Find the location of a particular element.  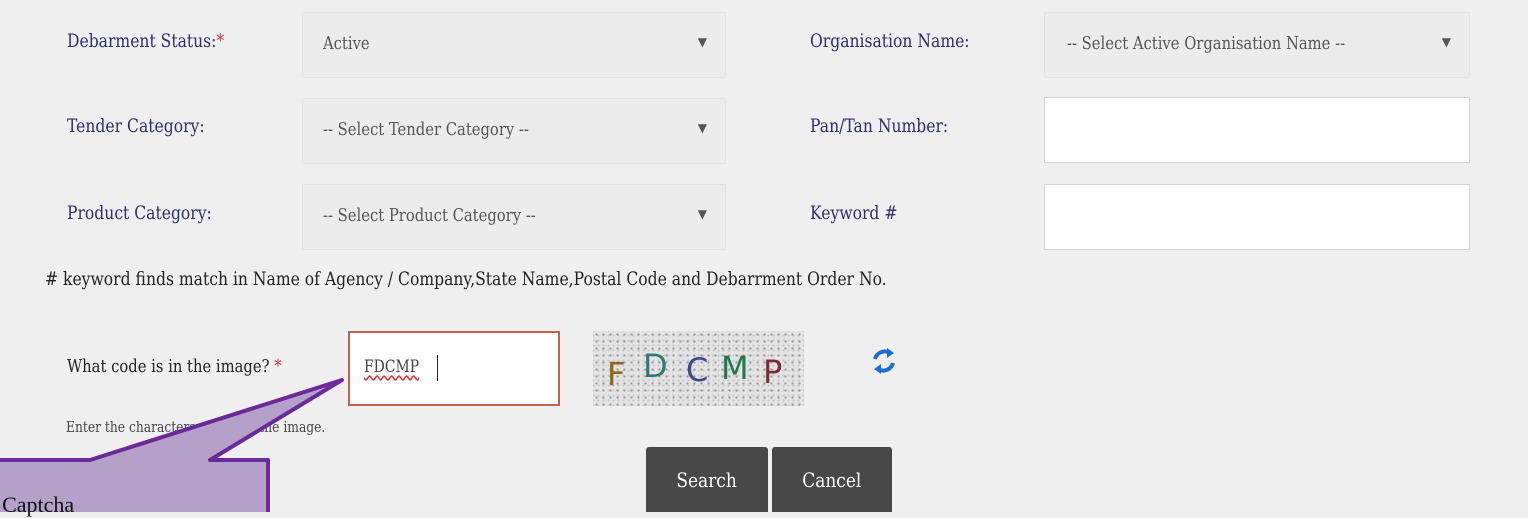

keyword-input is located at coordinates (1257, 217).